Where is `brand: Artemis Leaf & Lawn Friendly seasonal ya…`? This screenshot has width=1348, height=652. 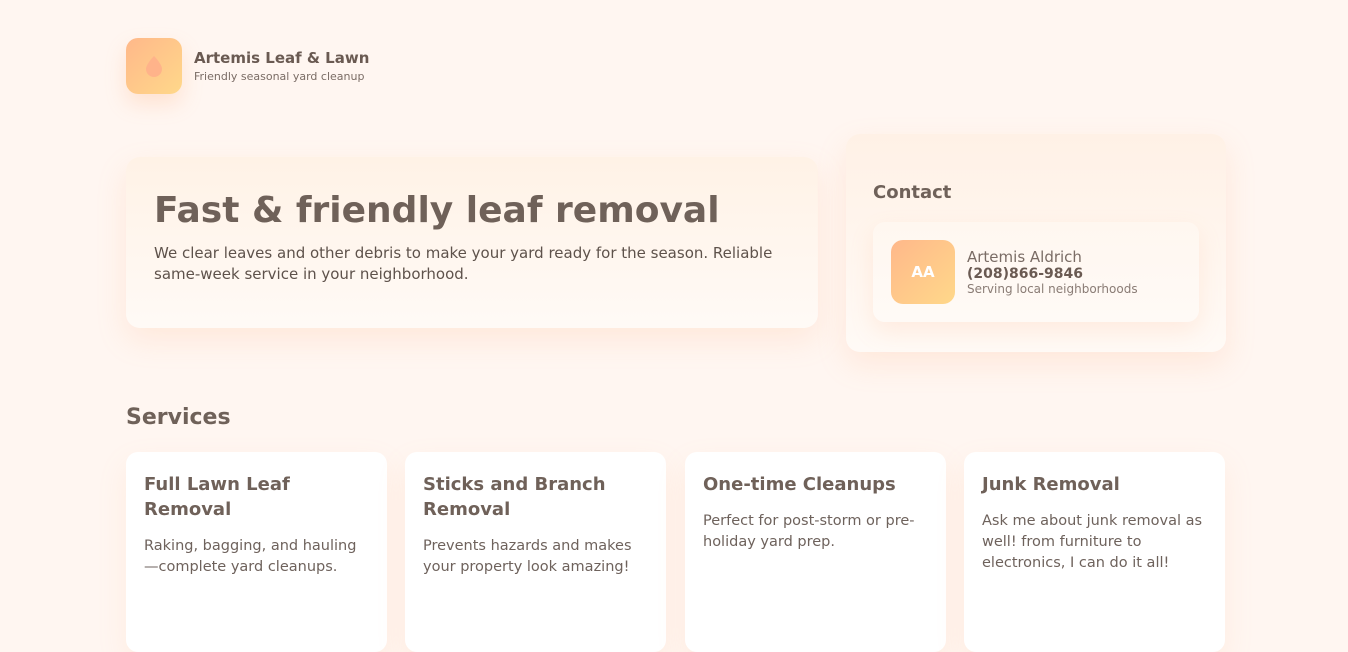
brand: Artemis Leaf & Lawn Friendly seasonal ya… is located at coordinates (247, 66).